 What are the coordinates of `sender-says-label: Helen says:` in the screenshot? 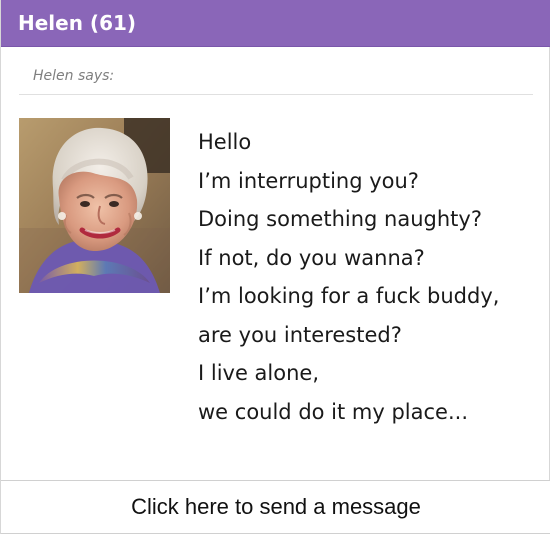 It's located at (74, 76).